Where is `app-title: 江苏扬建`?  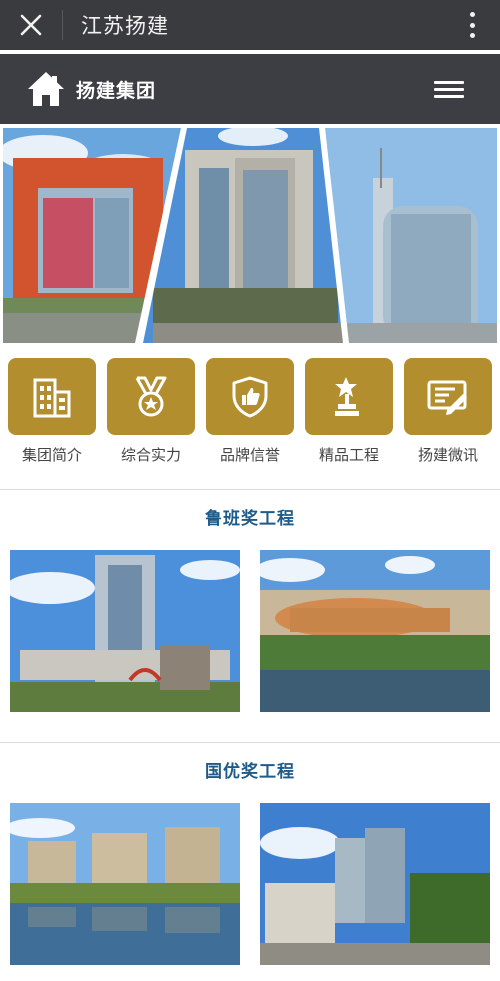 app-title: 江苏扬建 is located at coordinates (125, 26).